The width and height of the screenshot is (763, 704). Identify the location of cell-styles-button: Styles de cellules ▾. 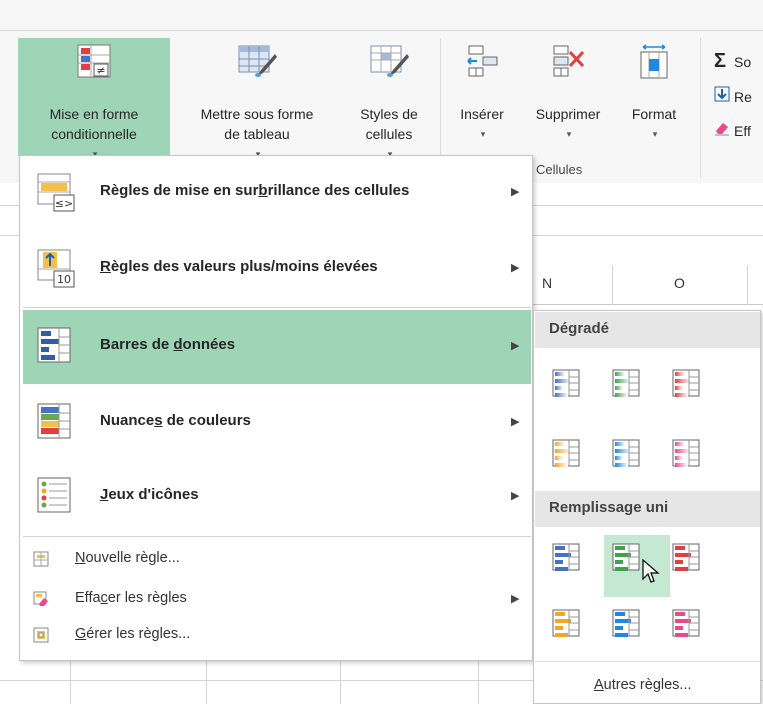
(389, 98).